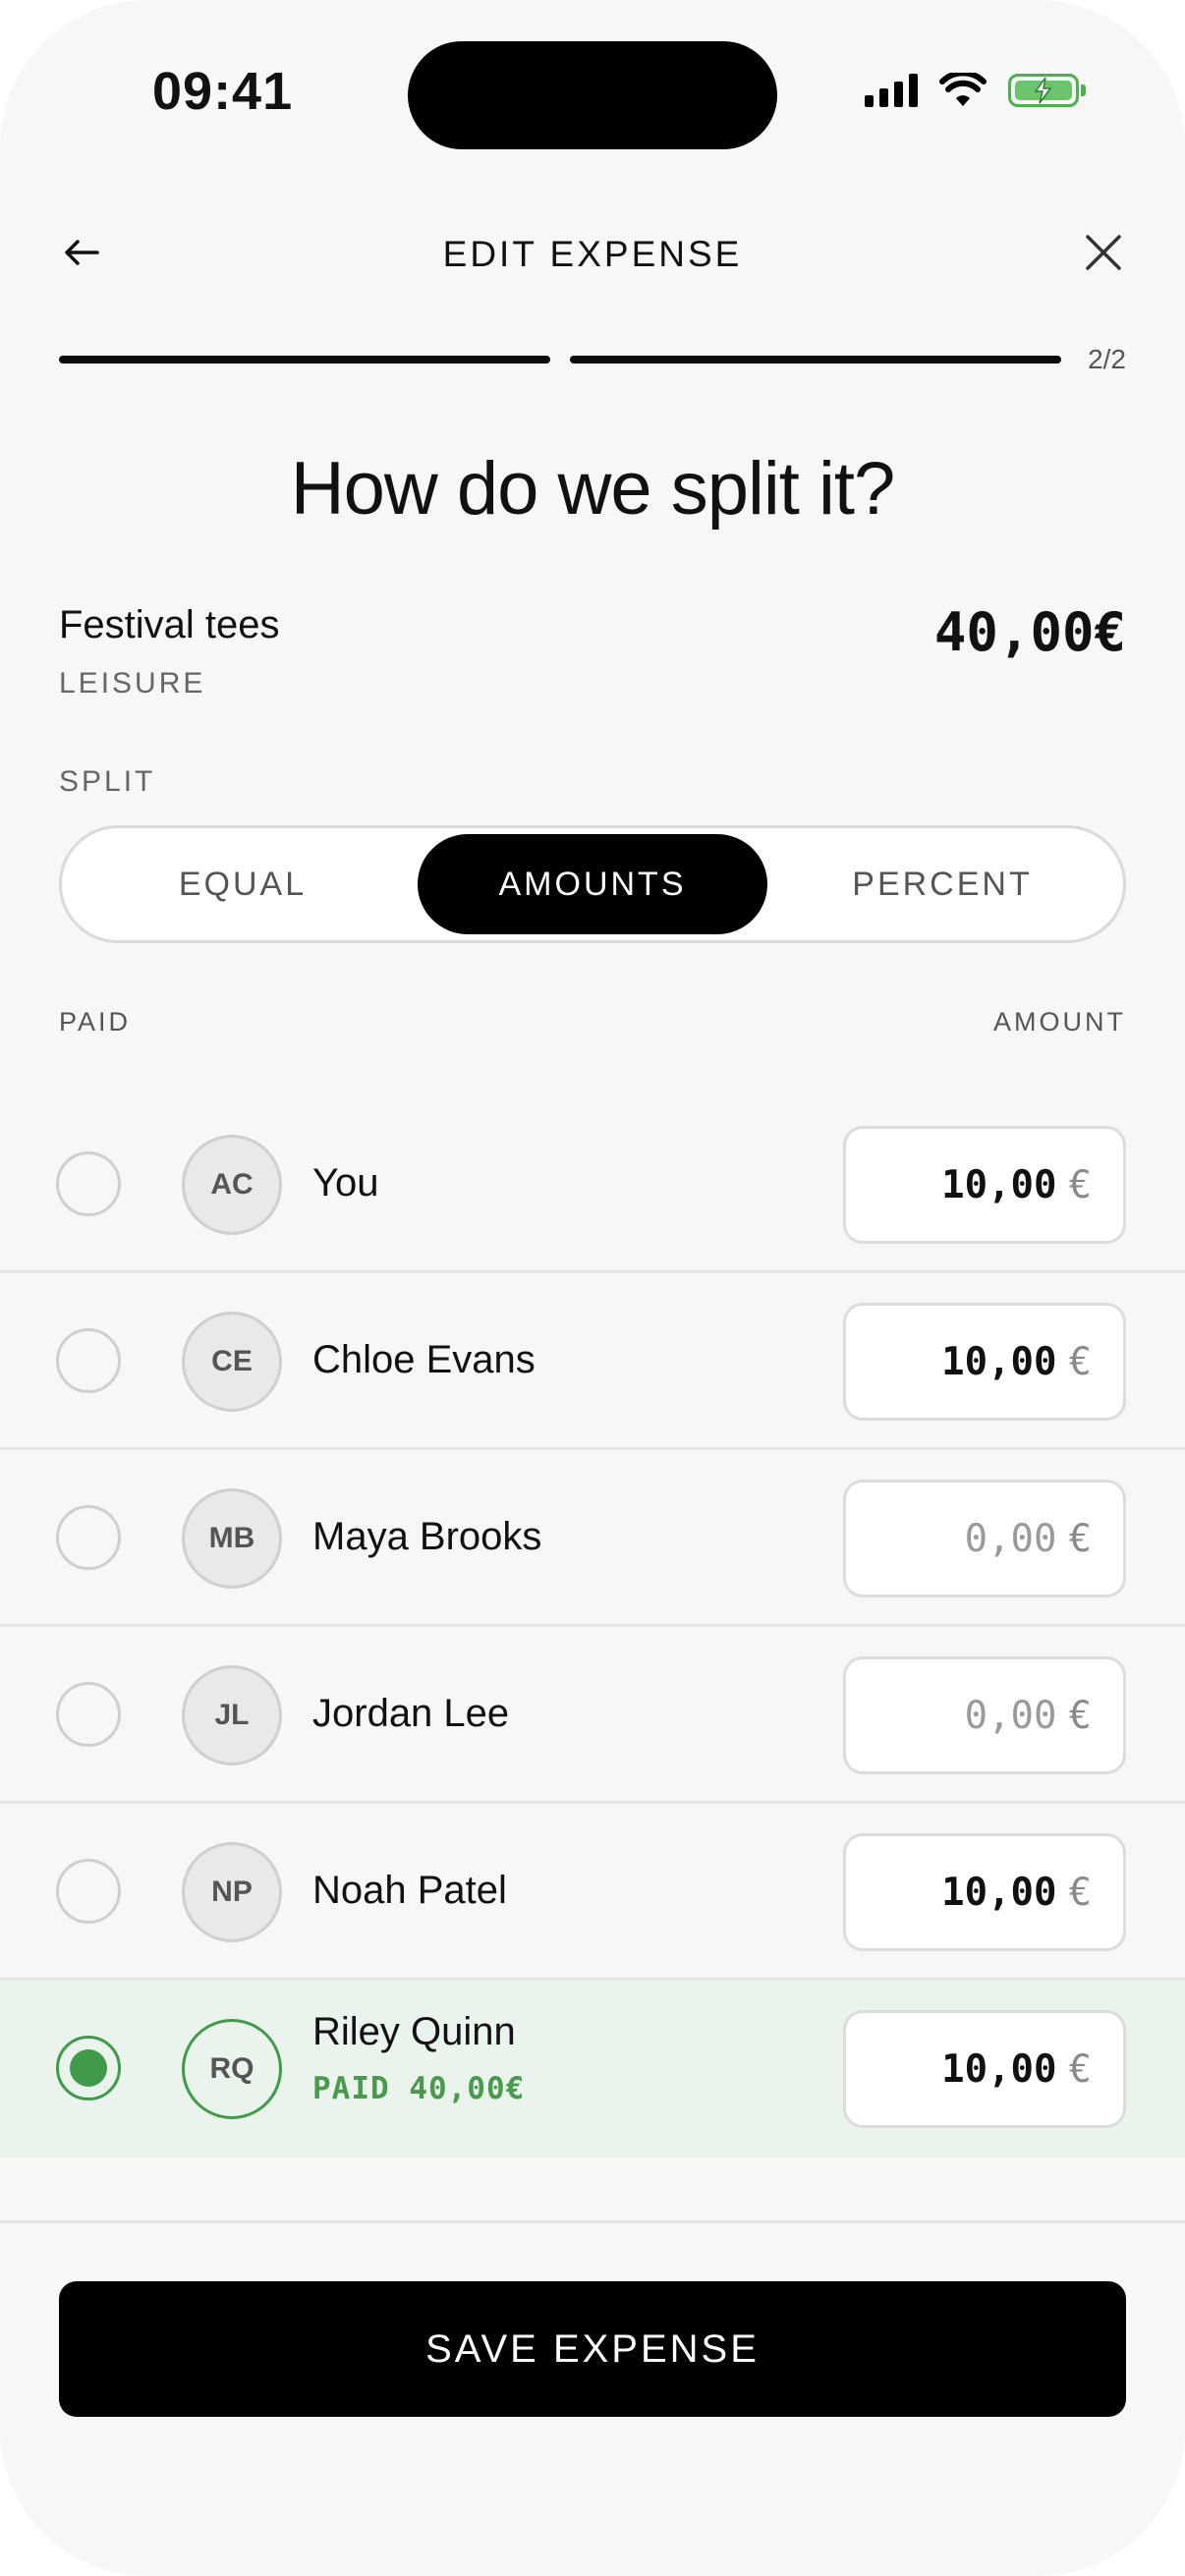 This screenshot has width=1185, height=2576. What do you see at coordinates (592, 1892) in the screenshot?
I see `participant-row: NP Noah Patel 10,00 €` at bounding box center [592, 1892].